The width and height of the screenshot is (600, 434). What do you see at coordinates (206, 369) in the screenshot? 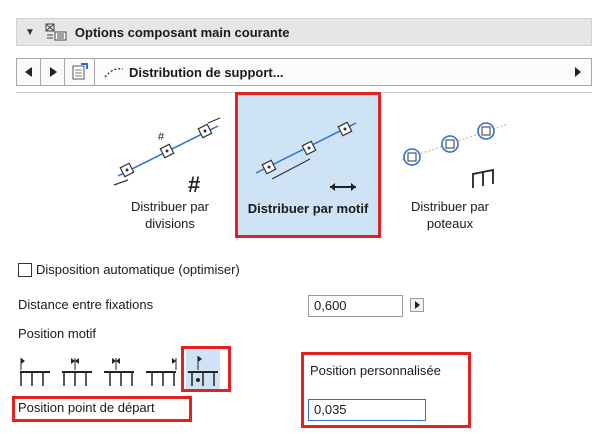
I see `motif-highlight-frame` at bounding box center [206, 369].